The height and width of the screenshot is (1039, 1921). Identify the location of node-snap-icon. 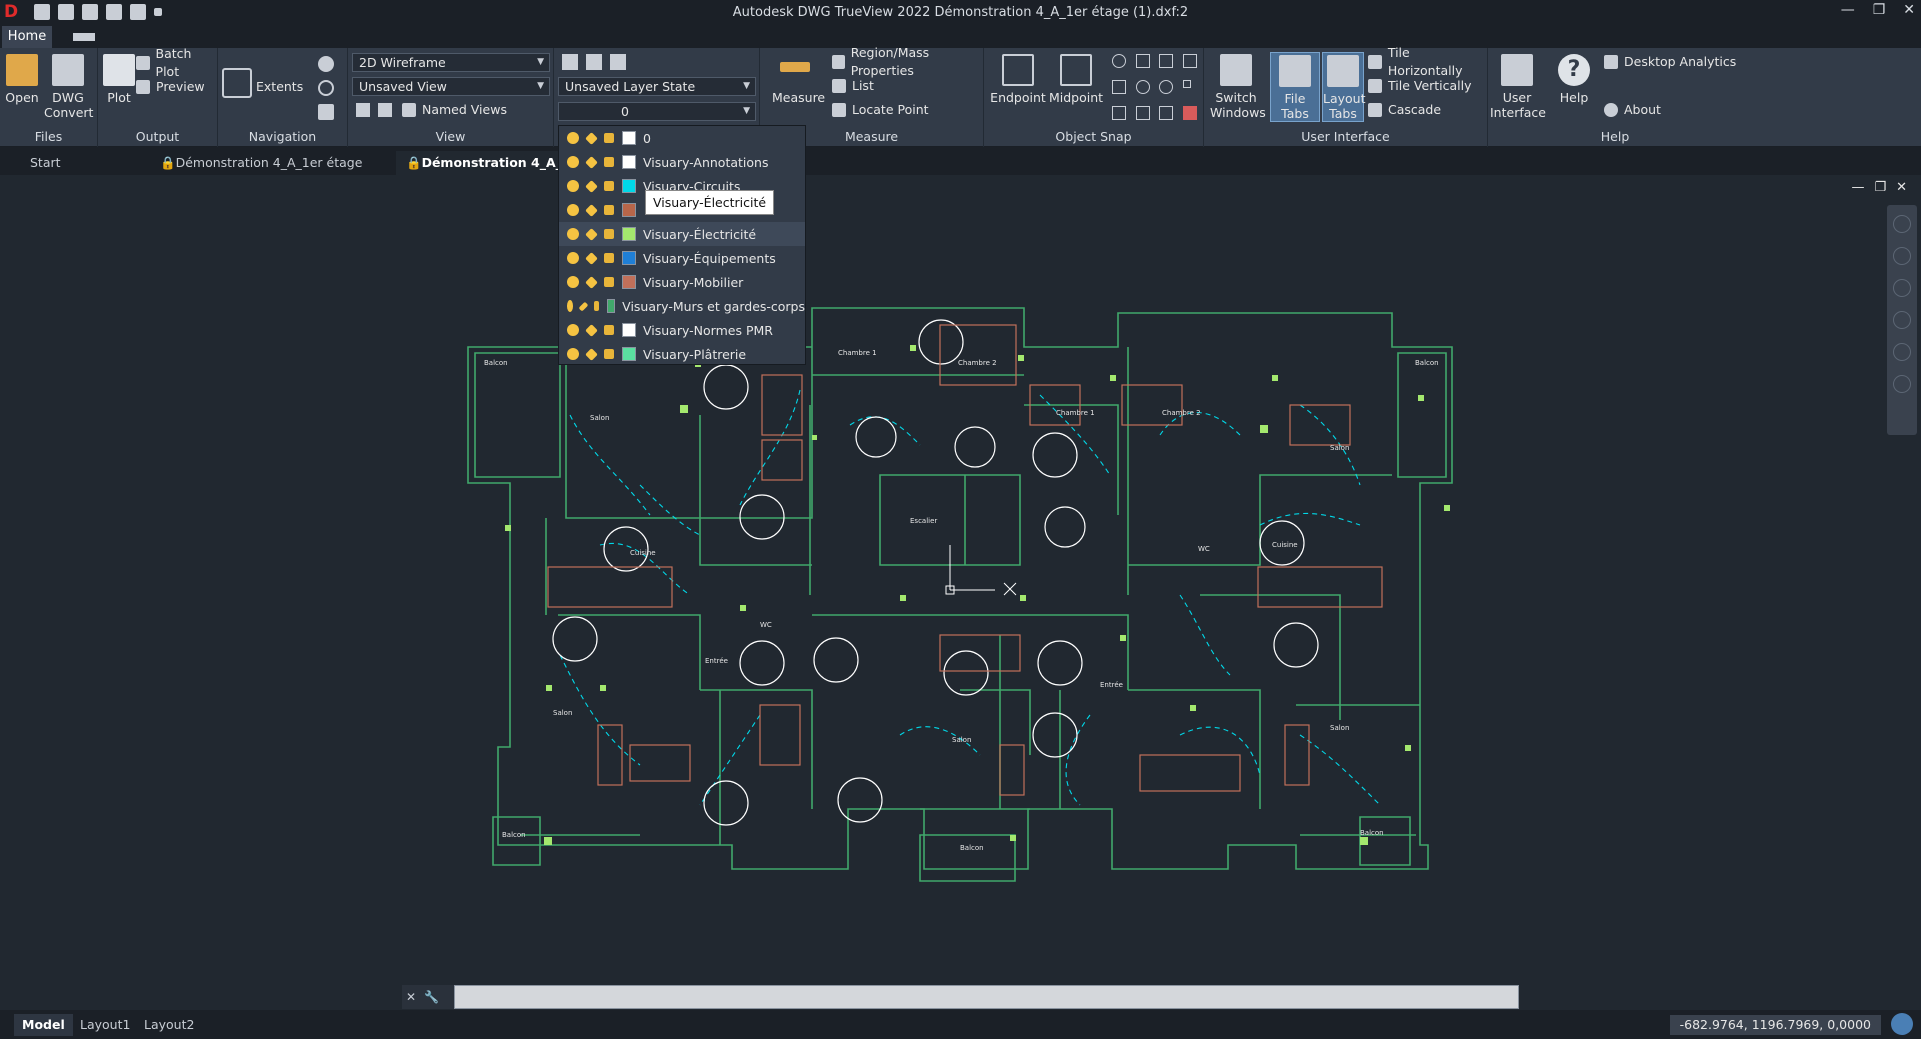
(1119, 87).